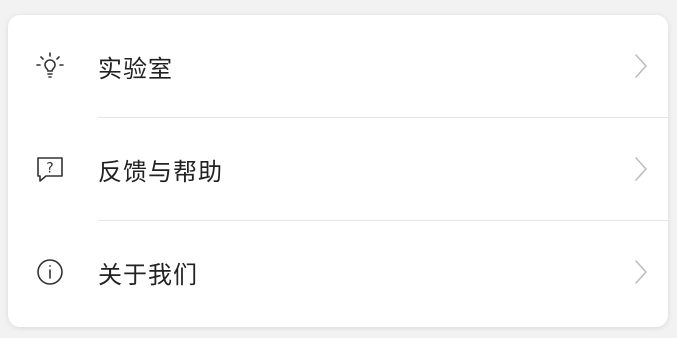 The width and height of the screenshot is (677, 338). What do you see at coordinates (160, 171) in the screenshot?
I see `menu-item-label: 反馈与帮助` at bounding box center [160, 171].